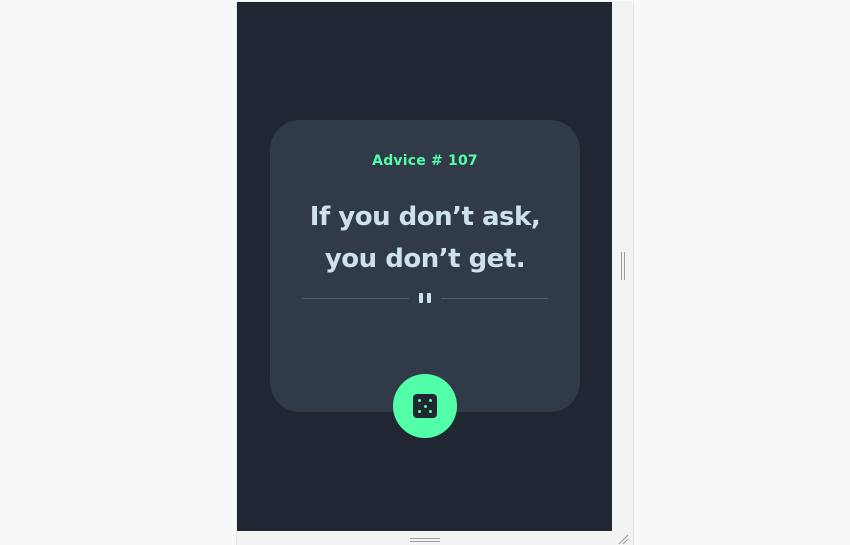 The image size is (850, 545). What do you see at coordinates (425, 540) in the screenshot?
I see `resize-handle-bottom` at bounding box center [425, 540].